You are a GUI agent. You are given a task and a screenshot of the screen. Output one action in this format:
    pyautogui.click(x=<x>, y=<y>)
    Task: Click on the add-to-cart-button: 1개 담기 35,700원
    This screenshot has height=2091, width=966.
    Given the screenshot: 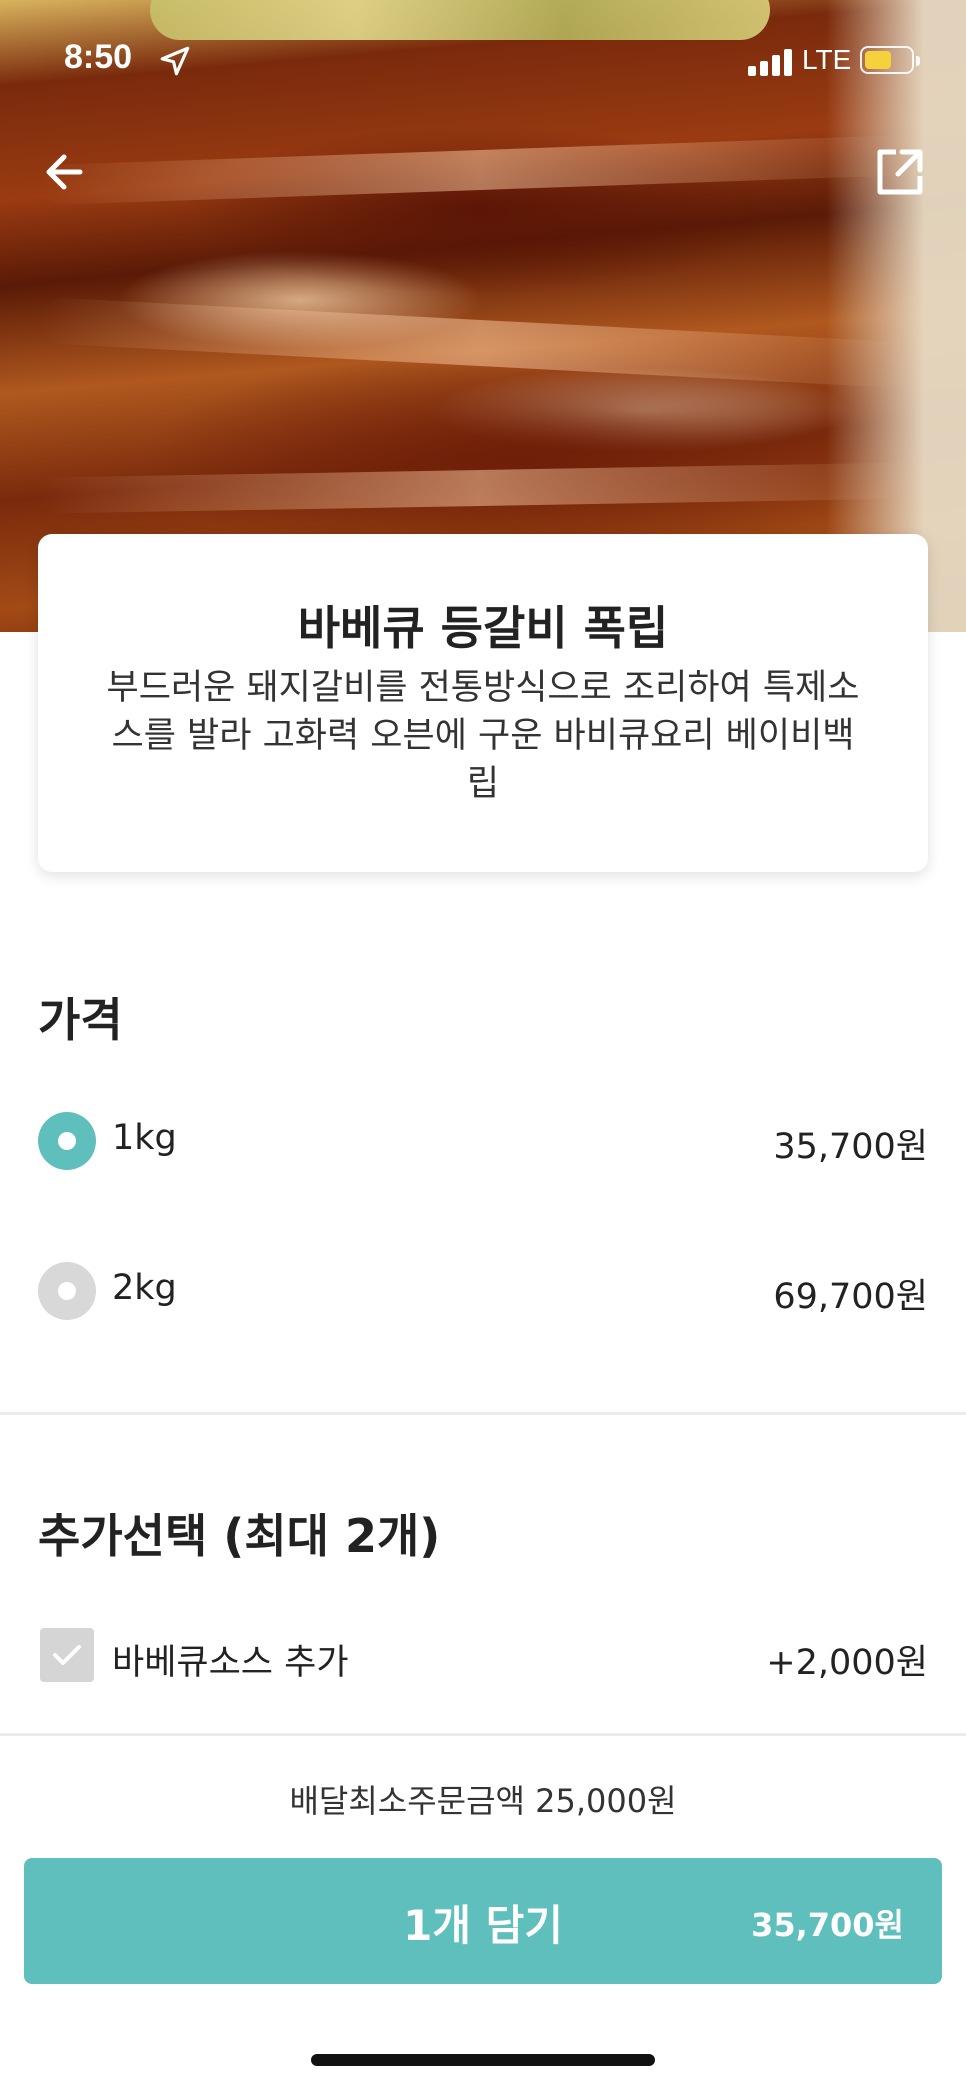 What is the action you would take?
    pyautogui.click(x=483, y=1921)
    